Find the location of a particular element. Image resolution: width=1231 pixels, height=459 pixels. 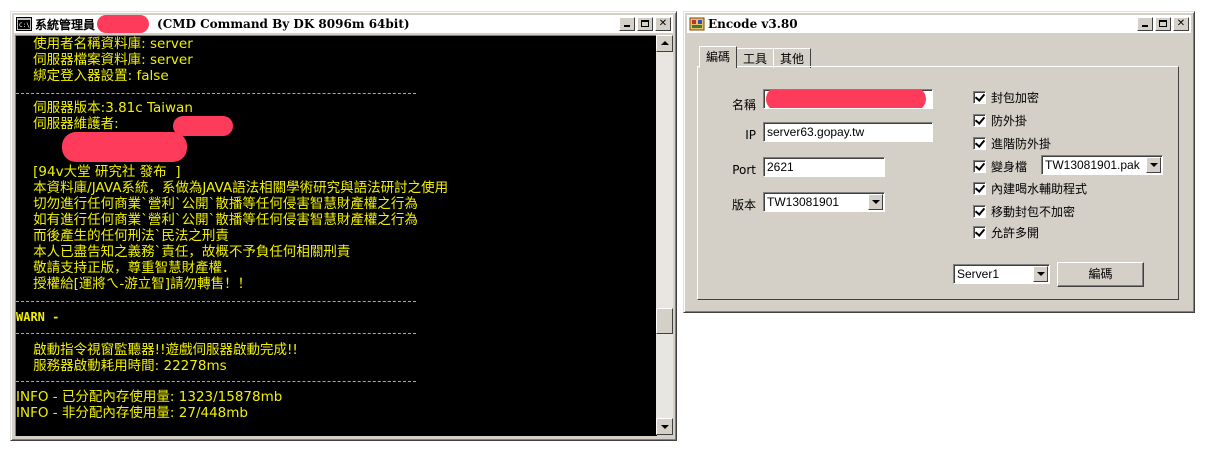

encode-title: Encode v3.80 is located at coordinates (753, 24).